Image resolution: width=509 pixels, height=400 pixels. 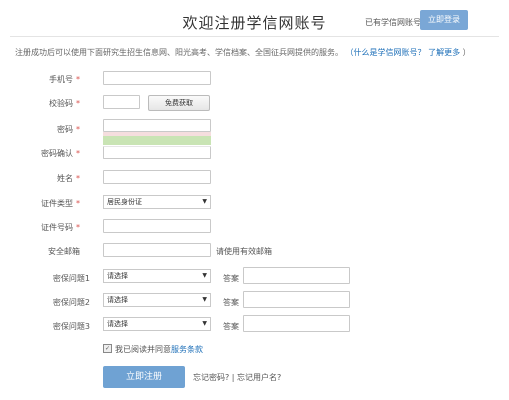 I want to click on forgot-password-link: 忘记密码?, so click(x=211, y=377).